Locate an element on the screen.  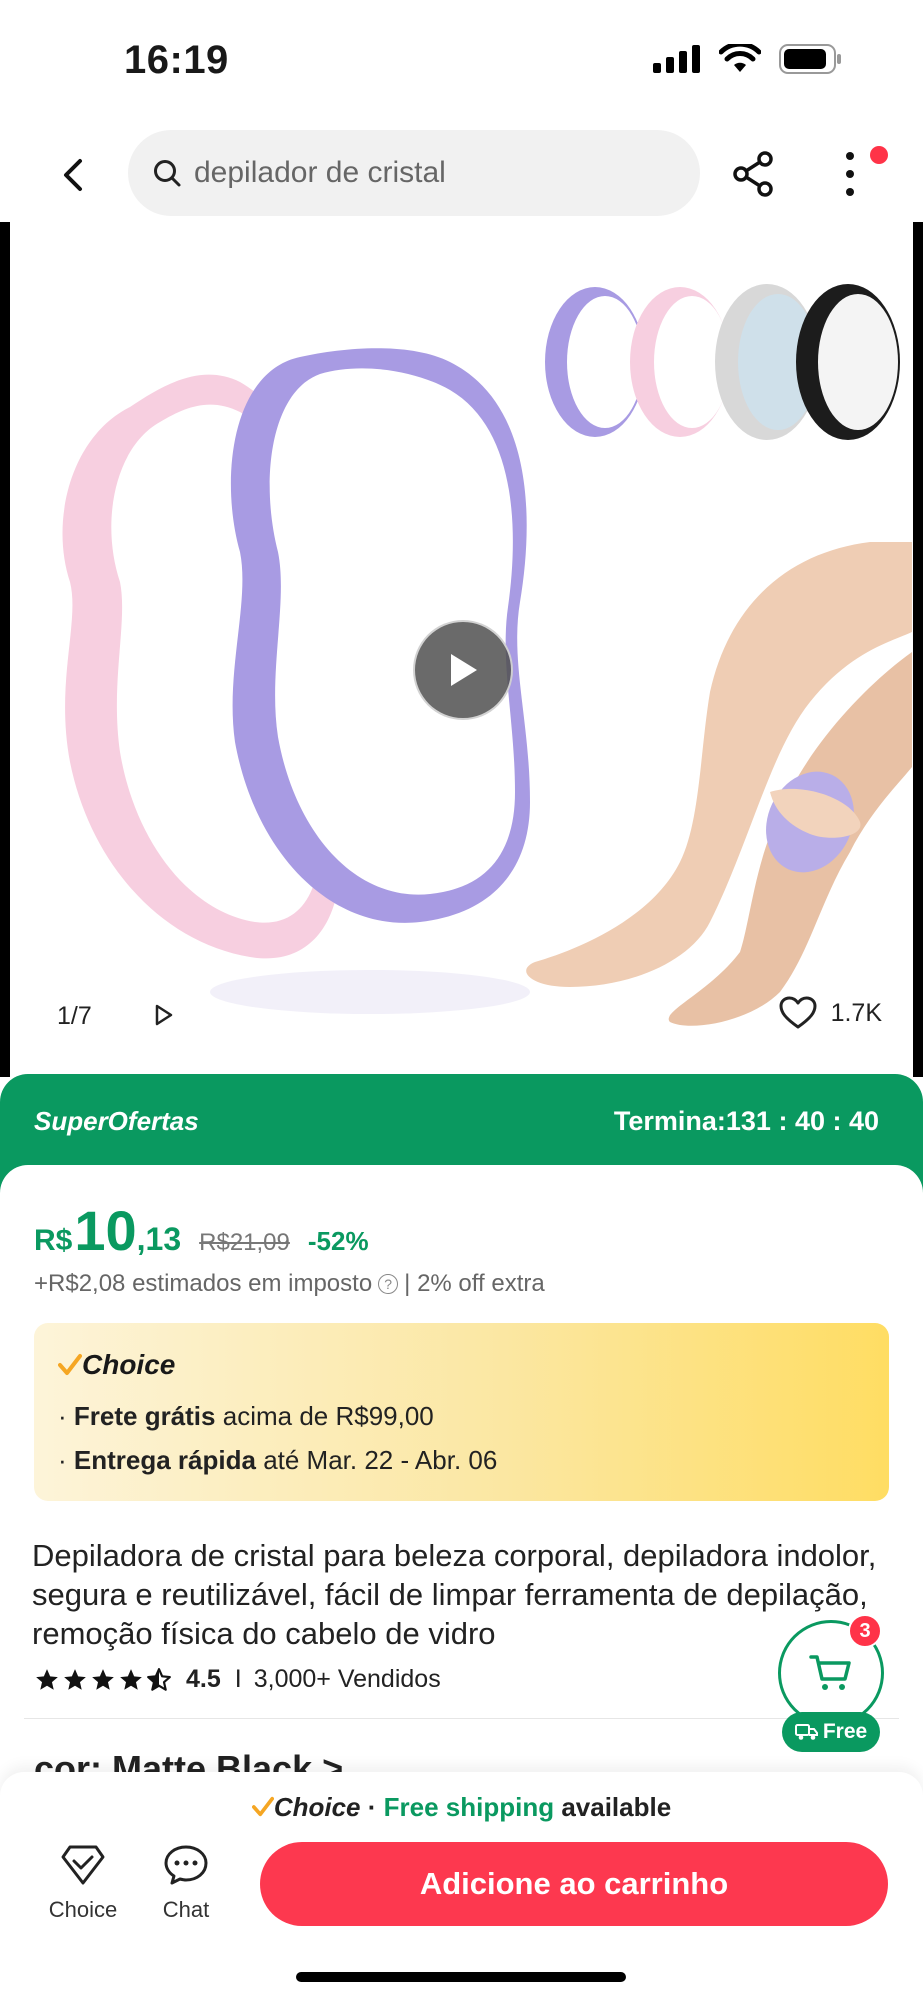
half-star-icon is located at coordinates (159, 1679).